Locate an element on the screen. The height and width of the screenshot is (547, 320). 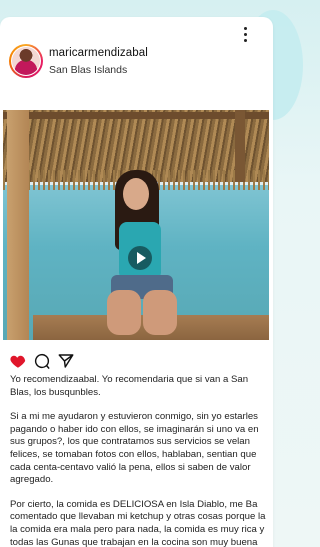
avatar is located at coordinates (26, 61).